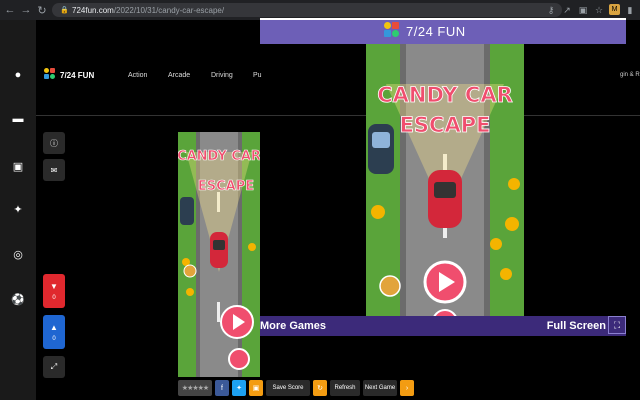 This screenshot has height=400, width=640. Describe the element at coordinates (630, 10) in the screenshot. I see `sidebar-icon: ▮` at that location.